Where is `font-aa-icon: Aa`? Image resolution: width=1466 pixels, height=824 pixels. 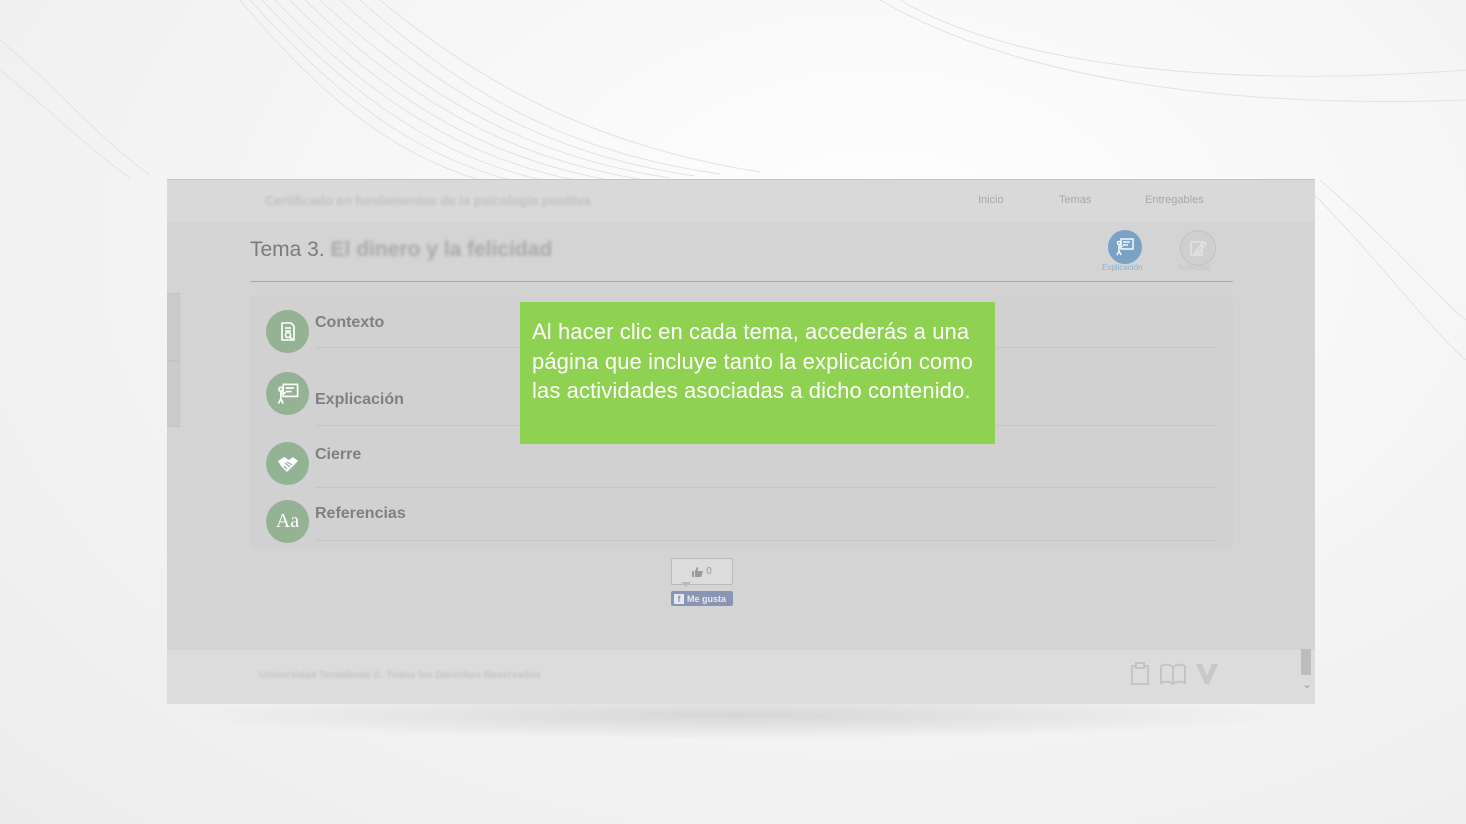
font-aa-icon: Aa is located at coordinates (287, 521).